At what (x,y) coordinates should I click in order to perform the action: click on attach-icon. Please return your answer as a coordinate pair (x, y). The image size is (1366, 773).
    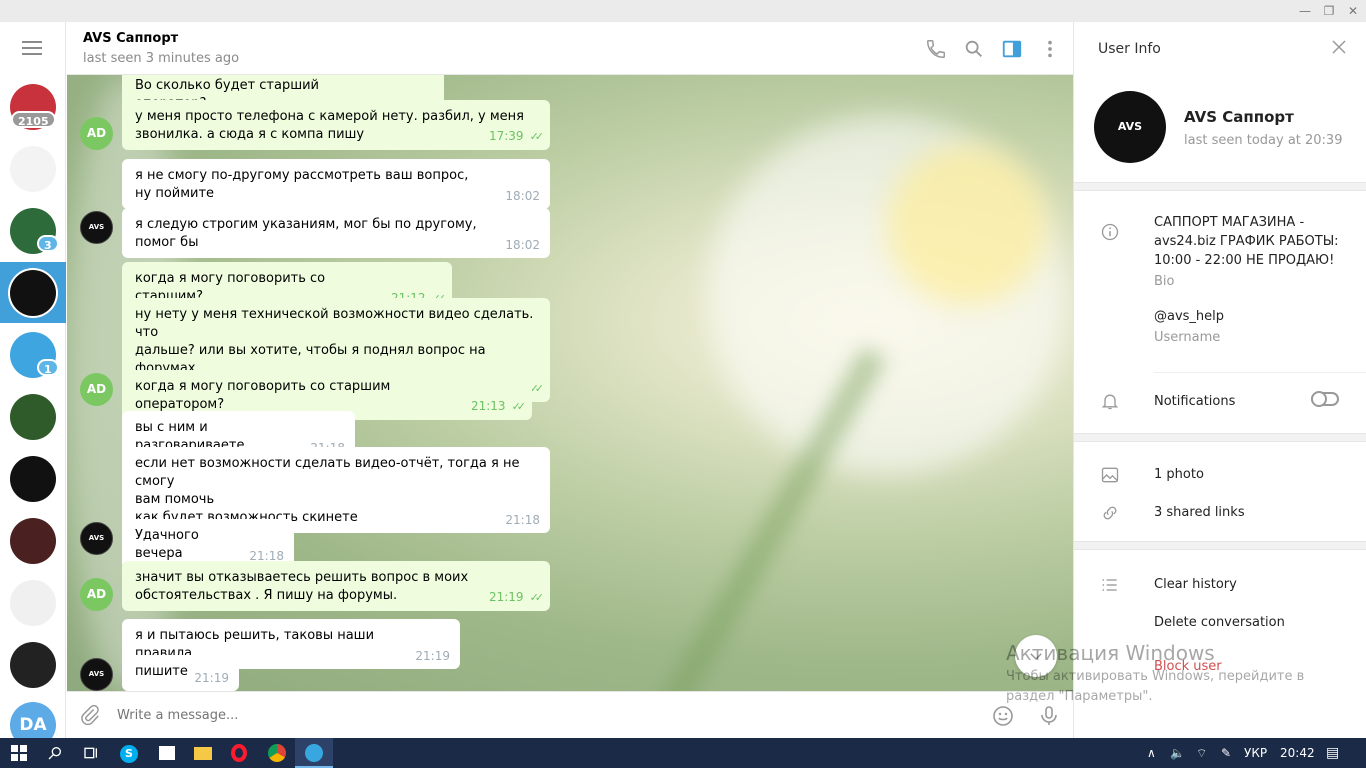
    Looking at the image, I should click on (90, 715).